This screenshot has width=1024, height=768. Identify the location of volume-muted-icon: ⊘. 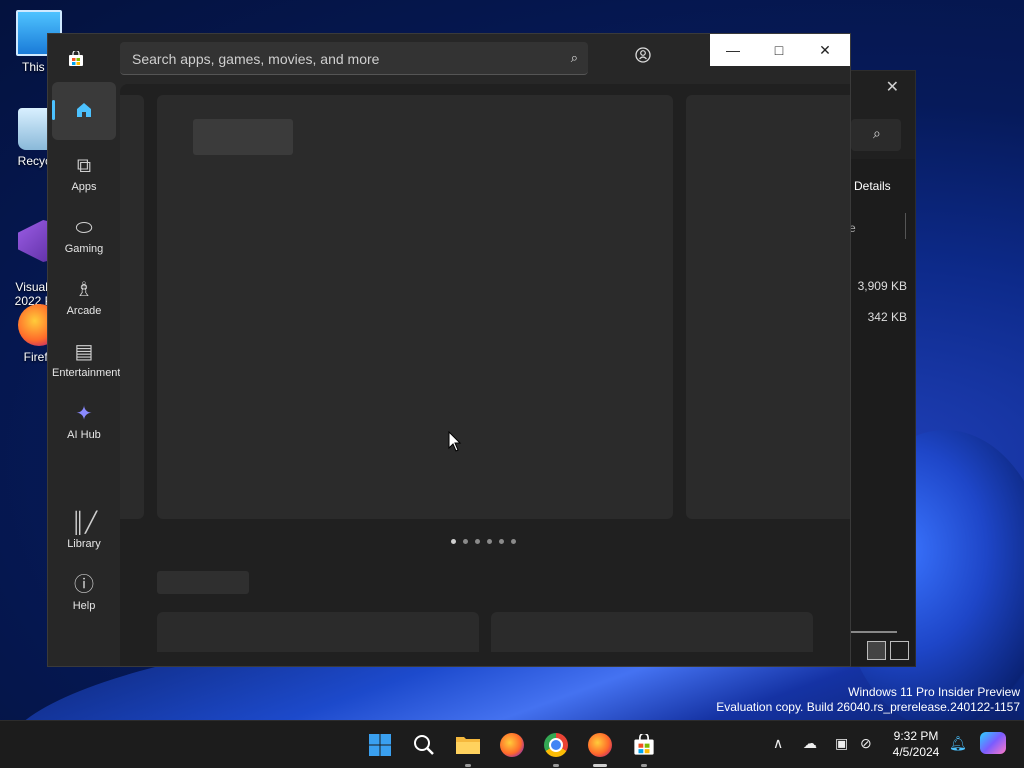
(866, 743).